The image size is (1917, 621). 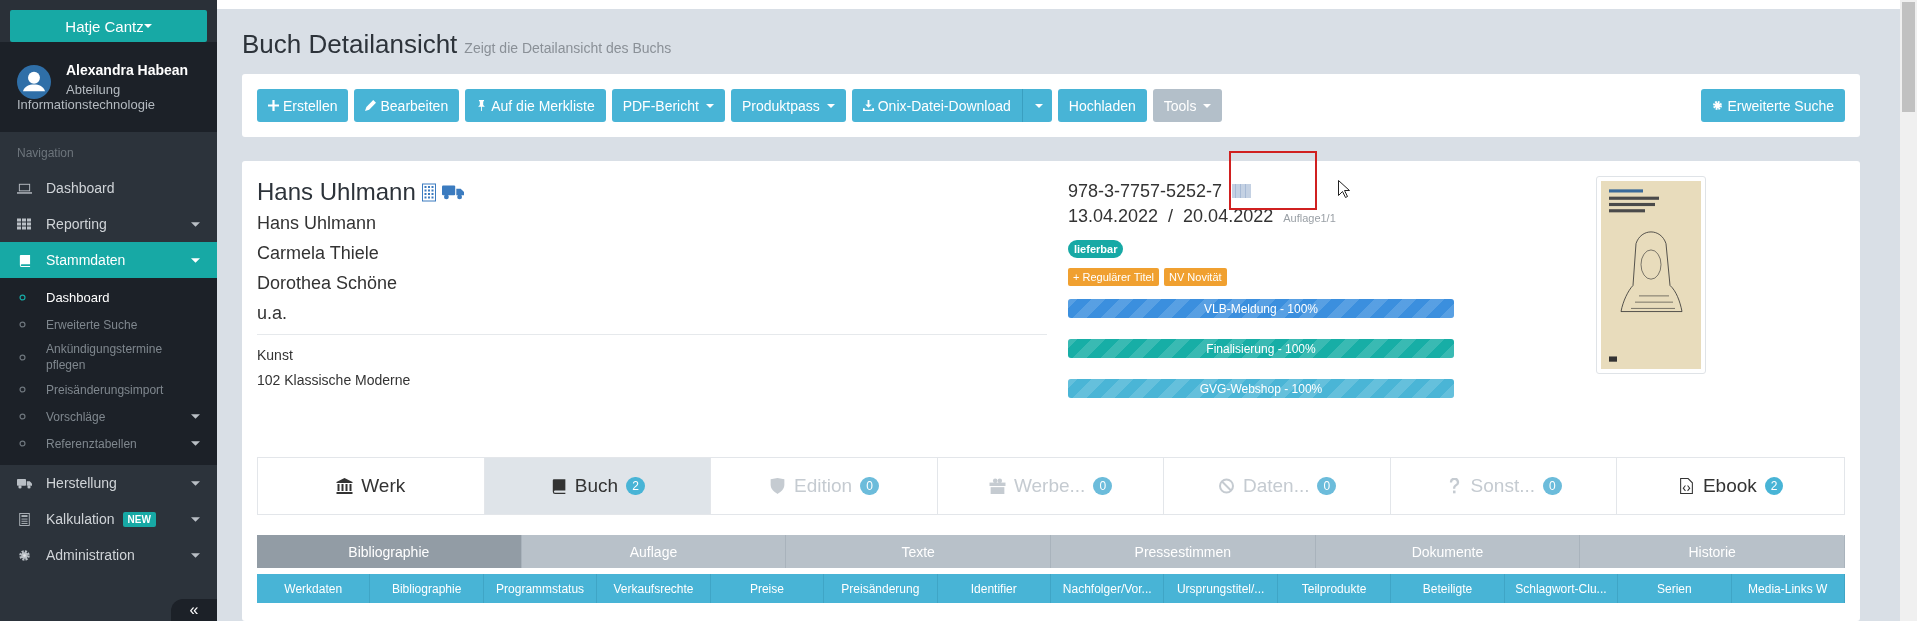 I want to click on submenu-item: Preisänderungsimport, so click(x=108, y=389).